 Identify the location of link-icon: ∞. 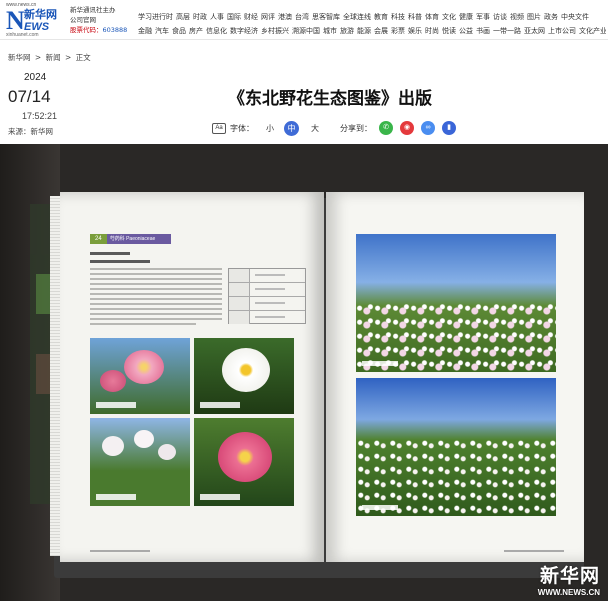
(428, 128).